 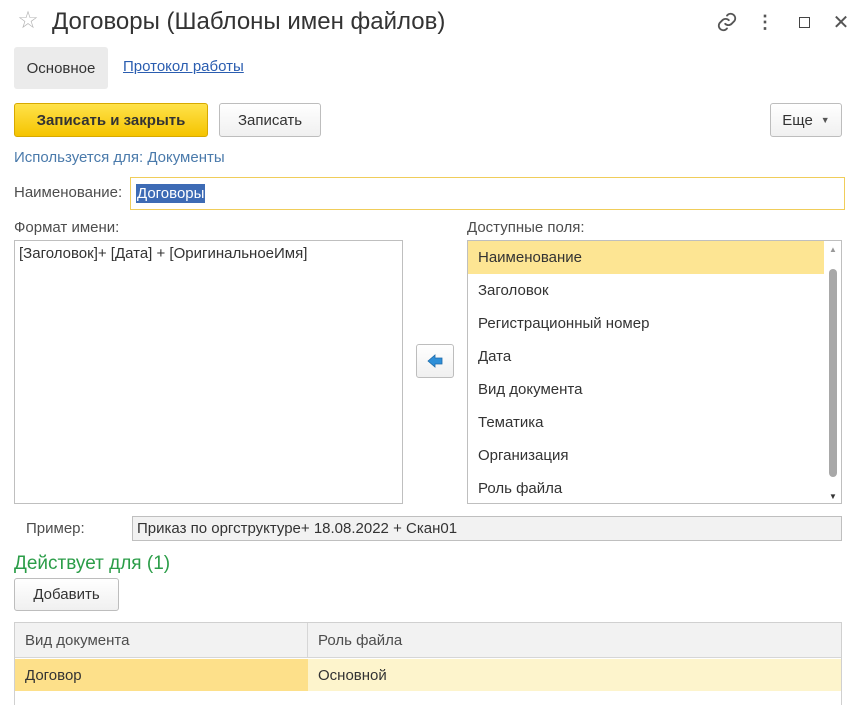 What do you see at coordinates (646, 257) in the screenshot?
I see `list-item: Наименование` at bounding box center [646, 257].